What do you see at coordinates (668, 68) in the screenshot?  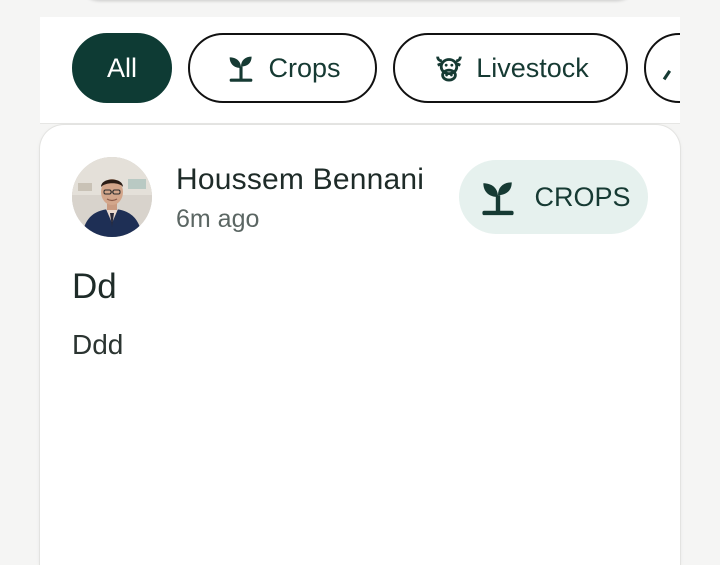 I see `category-icon` at bounding box center [668, 68].